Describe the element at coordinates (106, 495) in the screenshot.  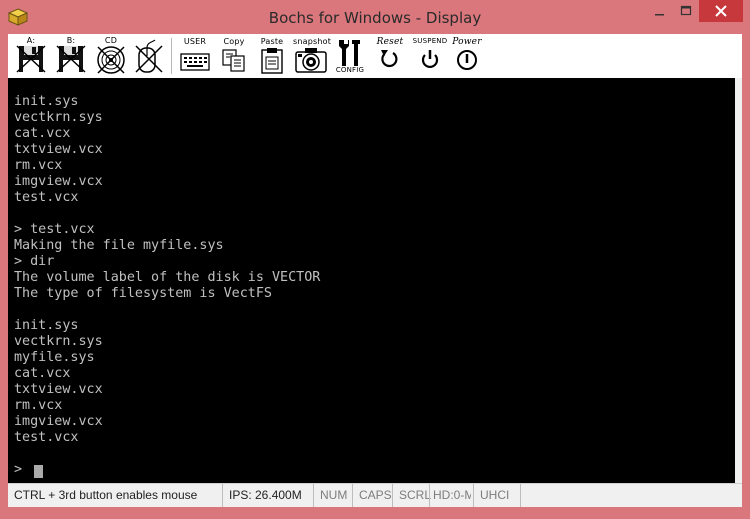
I see `mouse-hint-status: CTRL + 3rd button enables mouse` at that location.